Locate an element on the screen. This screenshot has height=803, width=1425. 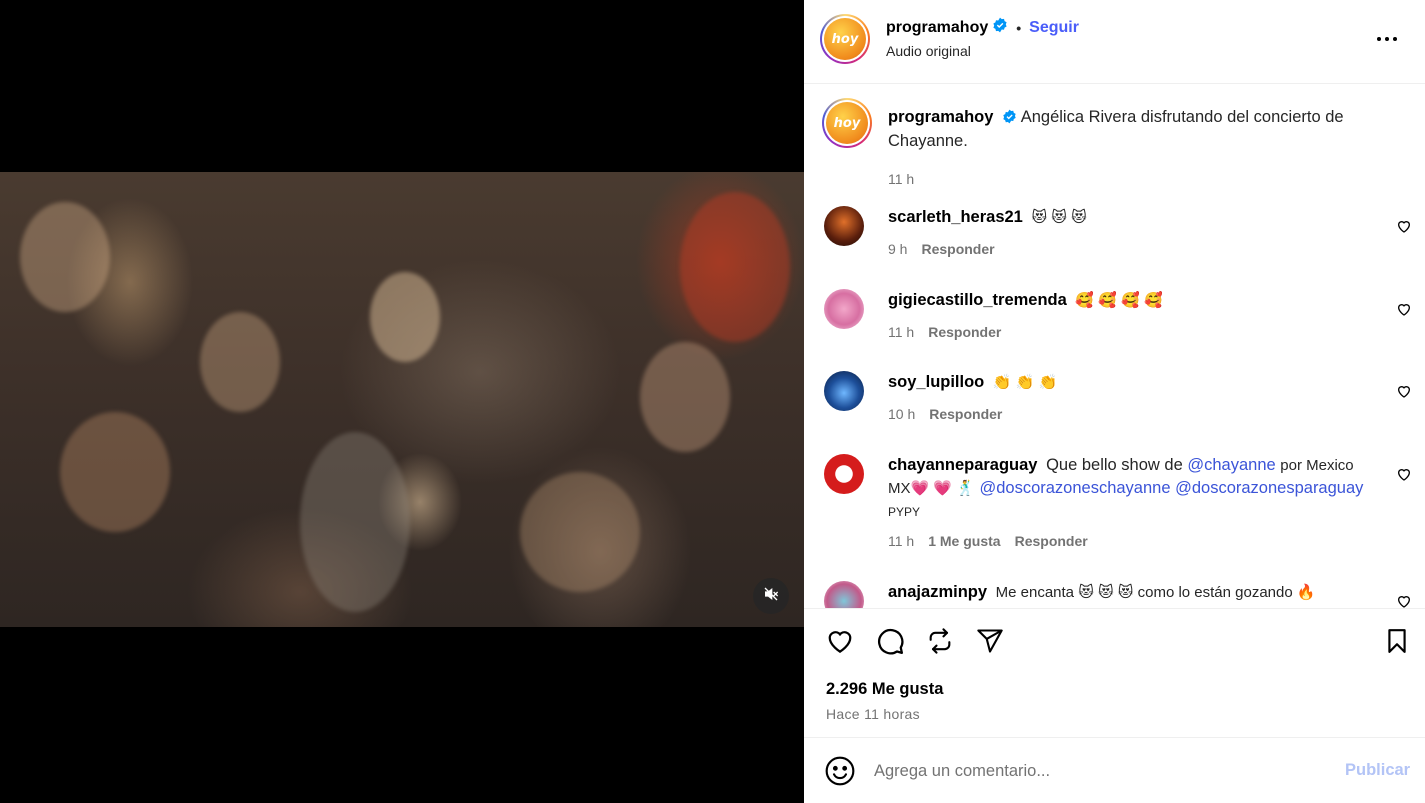
repost-icon is located at coordinates (940, 643).